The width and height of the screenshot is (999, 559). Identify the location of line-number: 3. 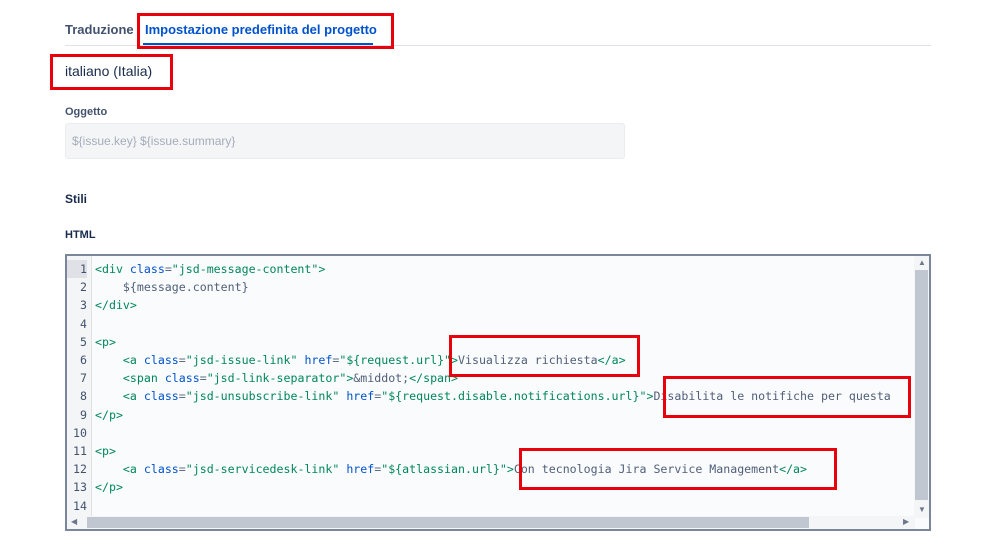
(83, 305).